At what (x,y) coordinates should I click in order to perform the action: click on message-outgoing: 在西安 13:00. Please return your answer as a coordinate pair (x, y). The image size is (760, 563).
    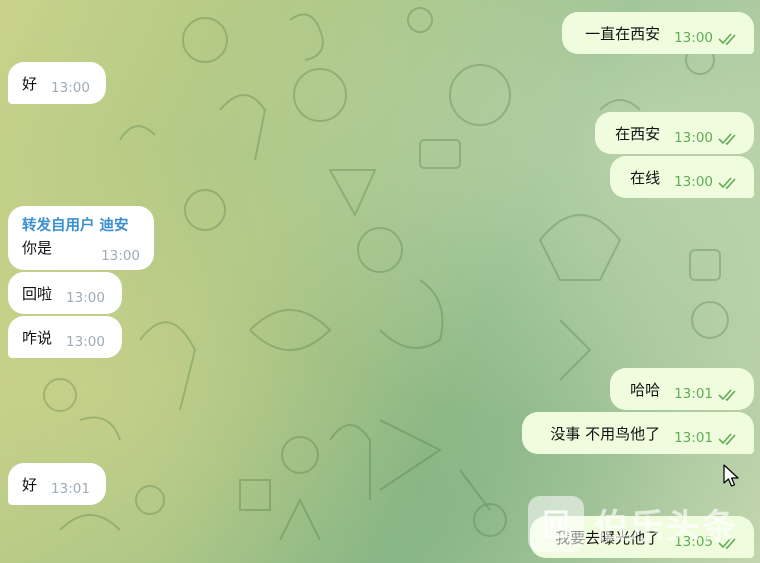
    Looking at the image, I should click on (674, 133).